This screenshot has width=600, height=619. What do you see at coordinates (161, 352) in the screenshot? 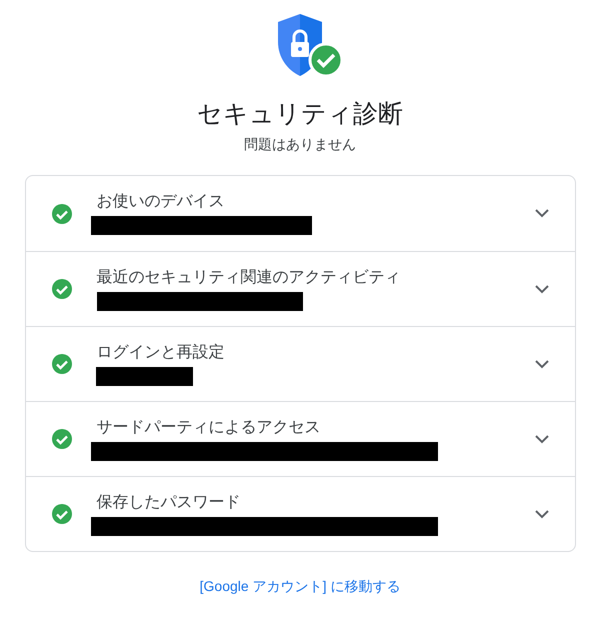
I see `row-label: ログインと再設定` at bounding box center [161, 352].